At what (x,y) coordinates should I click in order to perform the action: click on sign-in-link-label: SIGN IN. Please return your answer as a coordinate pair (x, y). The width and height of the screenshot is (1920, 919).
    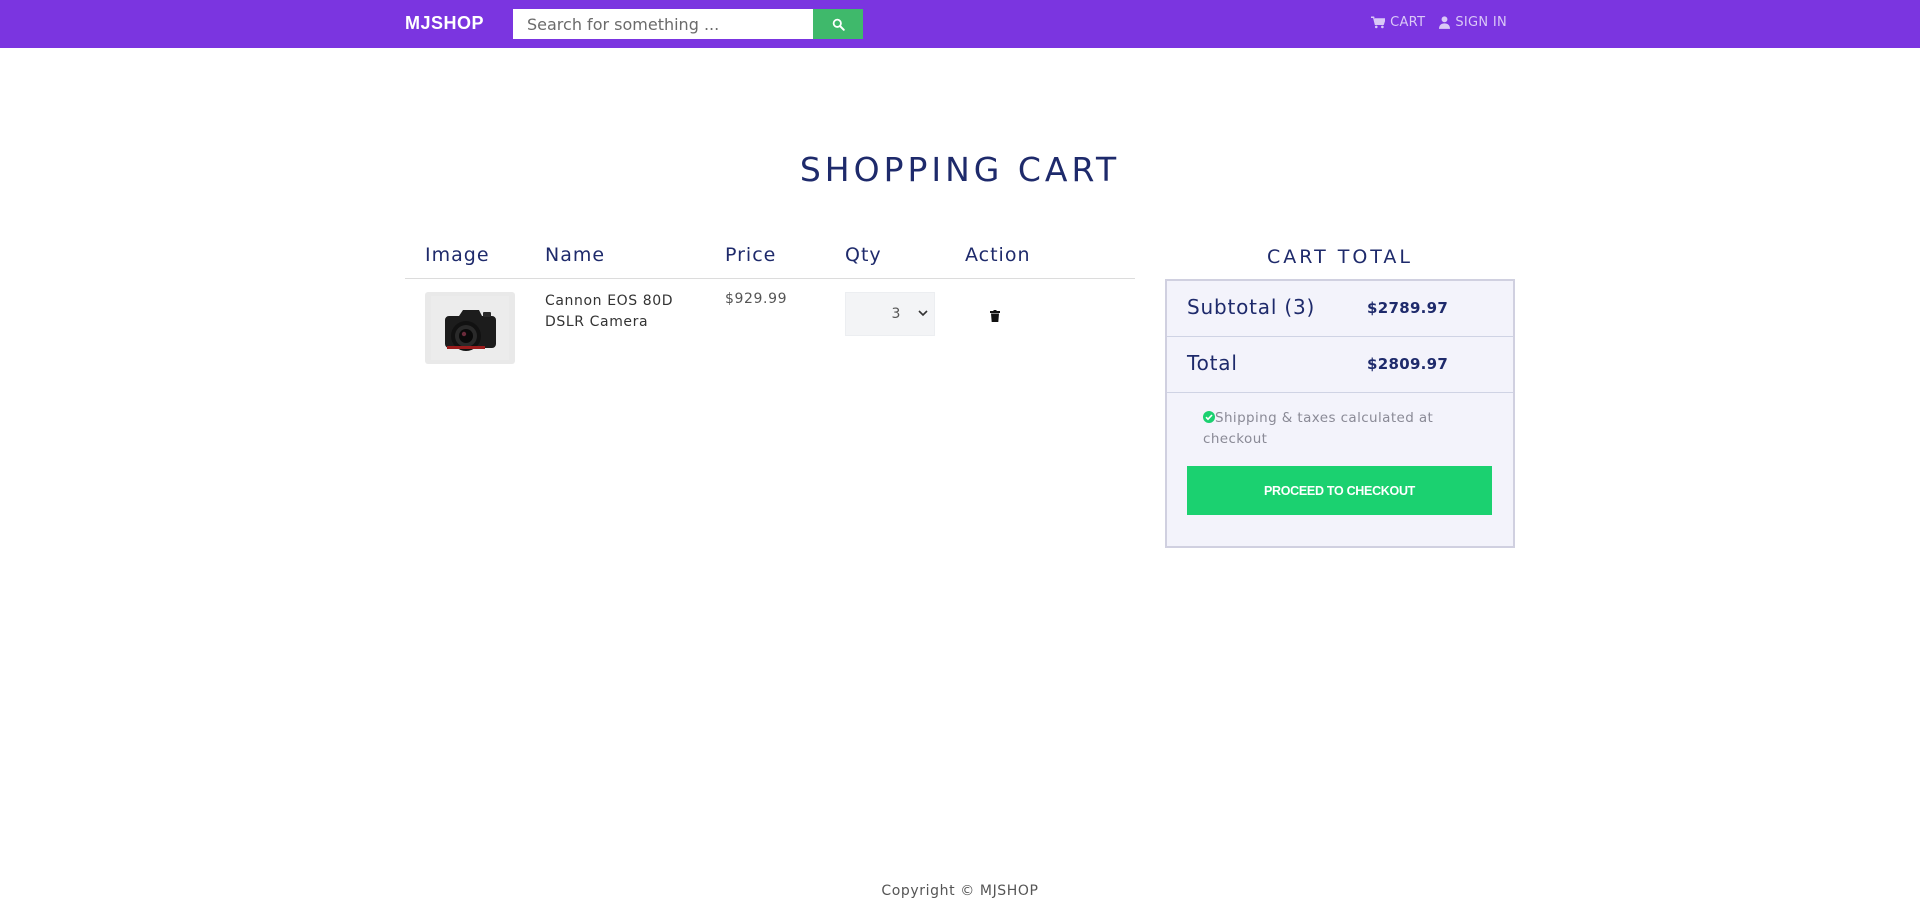
    Looking at the image, I should click on (1481, 22).